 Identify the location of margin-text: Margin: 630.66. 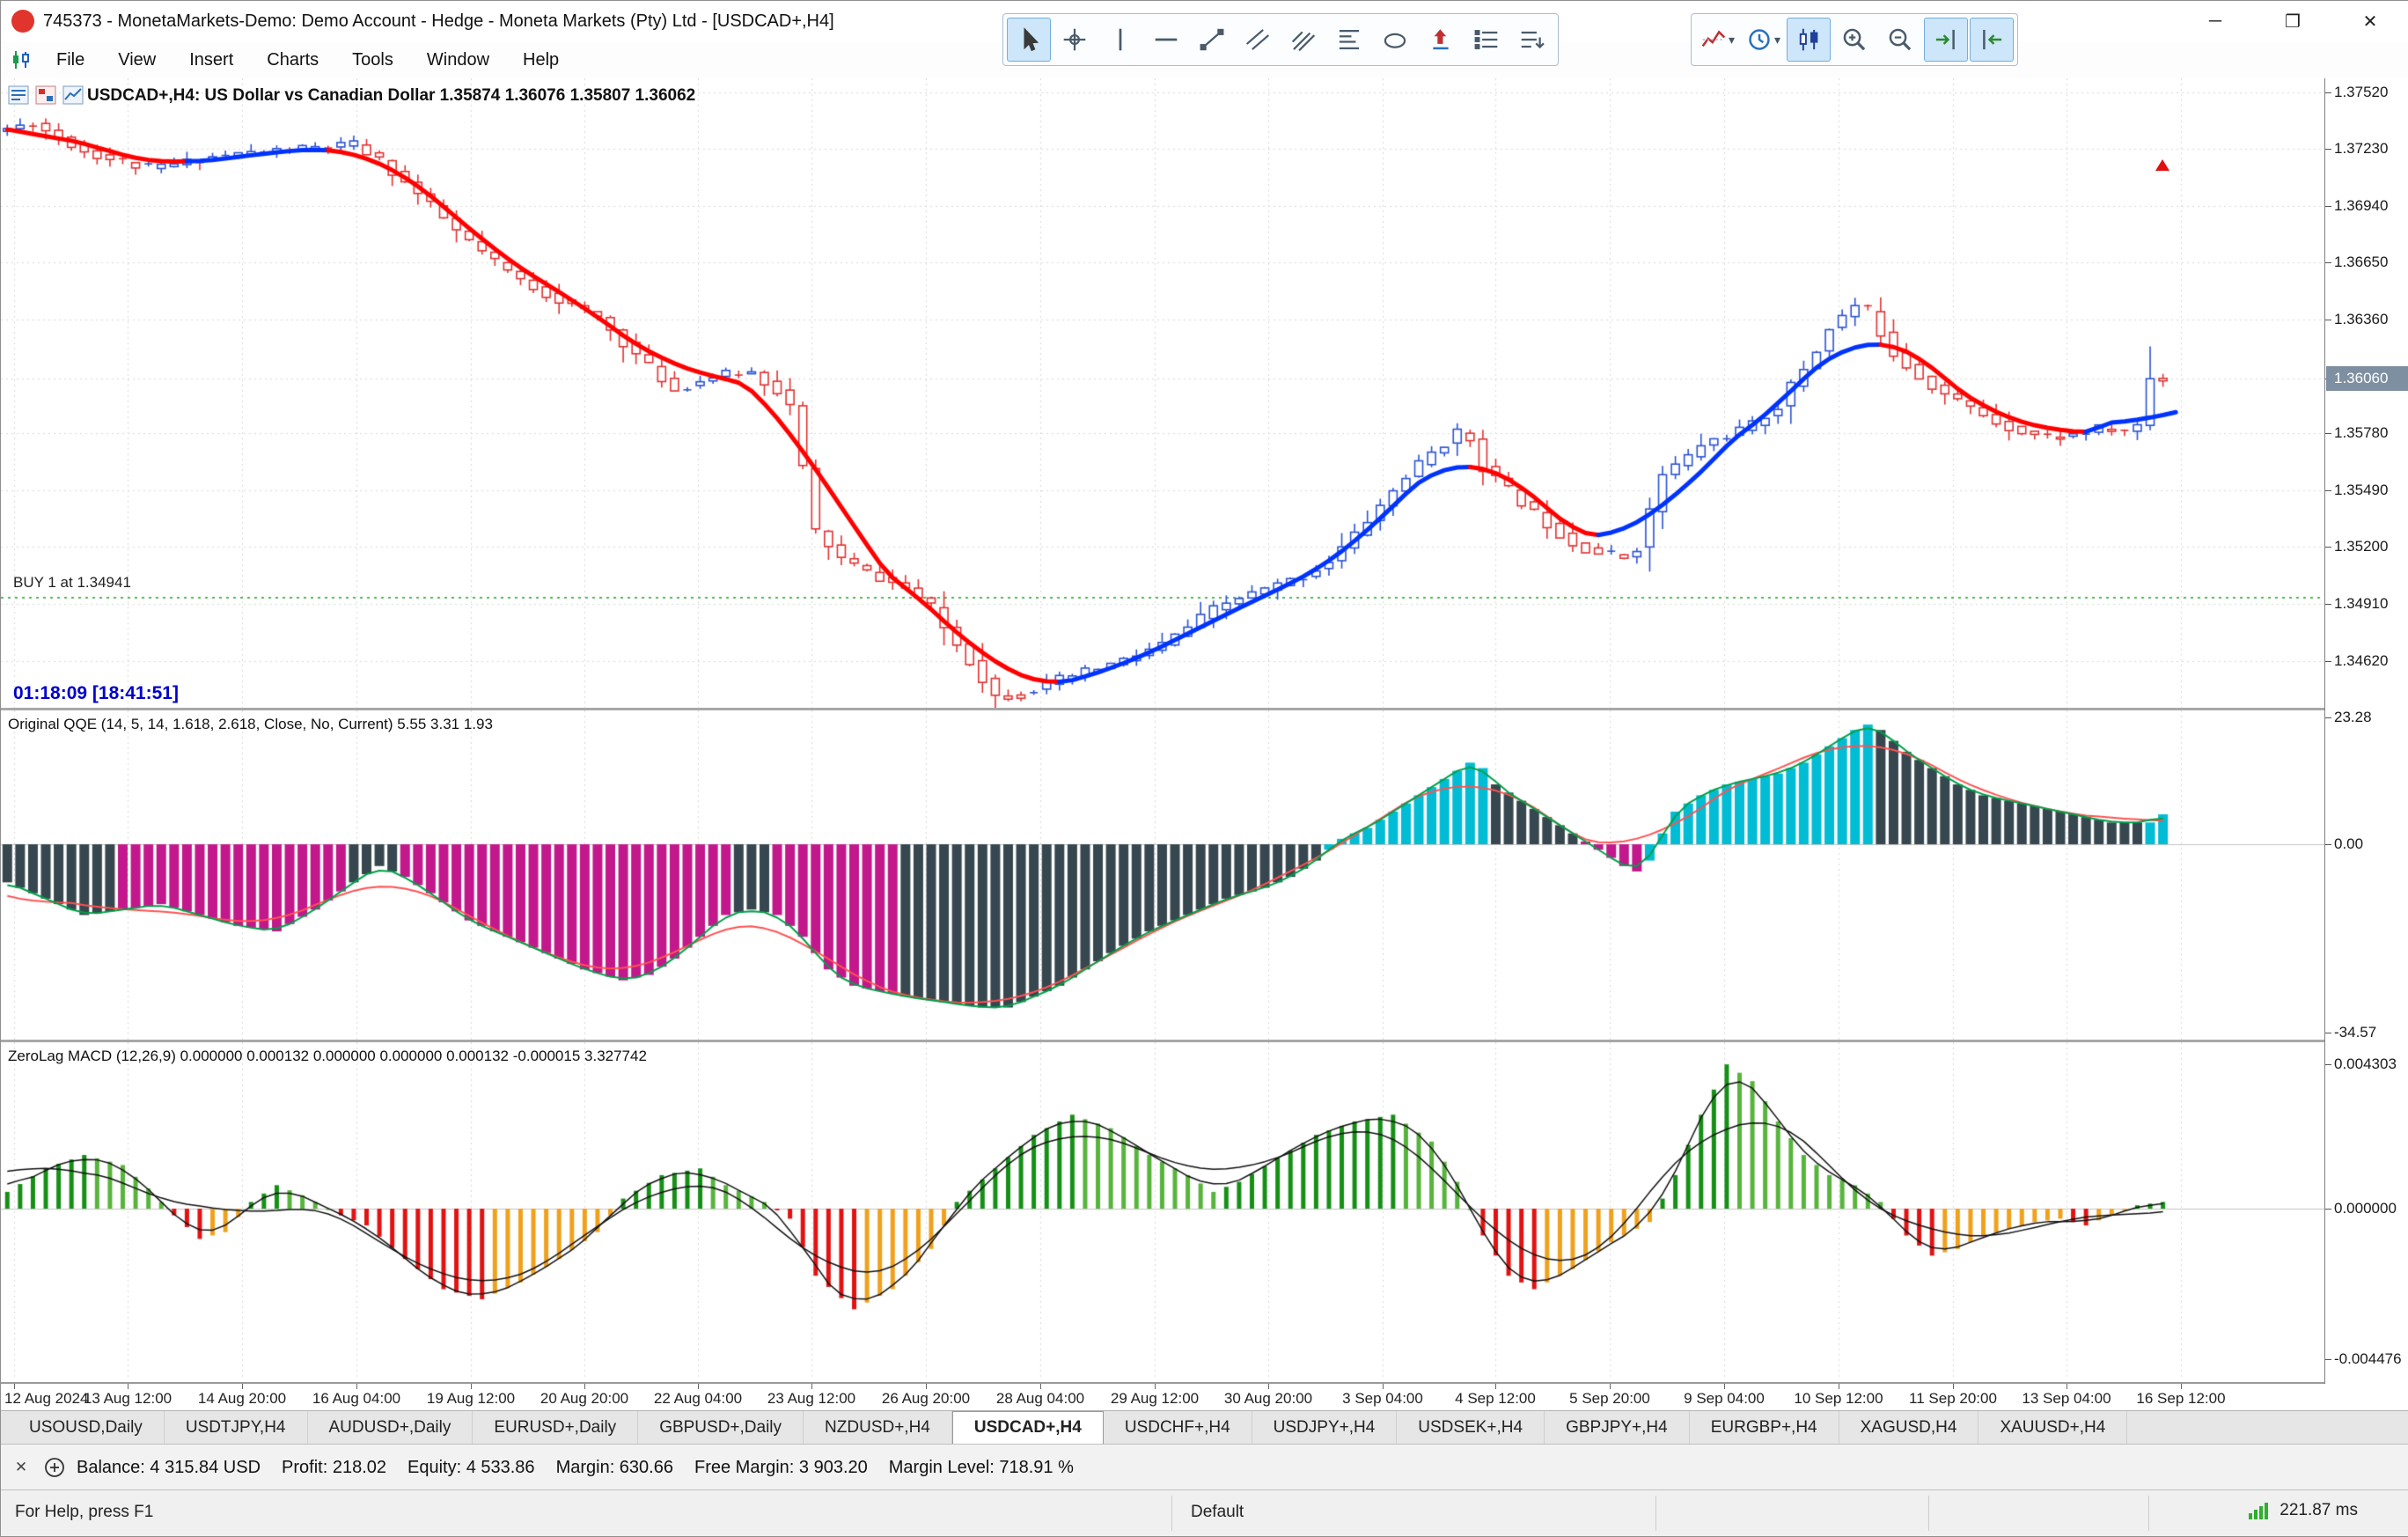
(614, 1467).